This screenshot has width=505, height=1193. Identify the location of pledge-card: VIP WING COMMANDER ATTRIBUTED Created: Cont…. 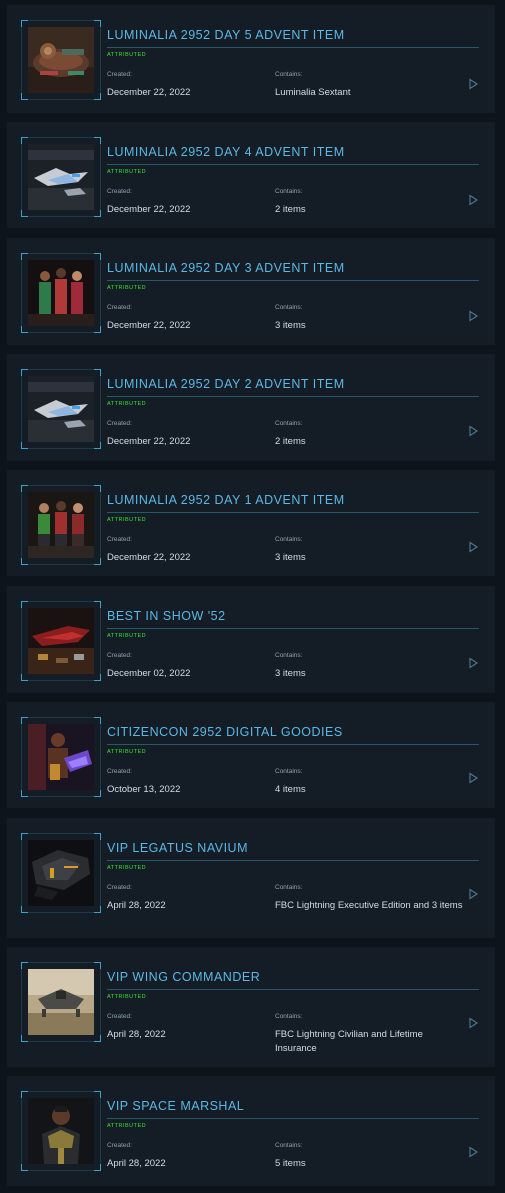
(251, 1007).